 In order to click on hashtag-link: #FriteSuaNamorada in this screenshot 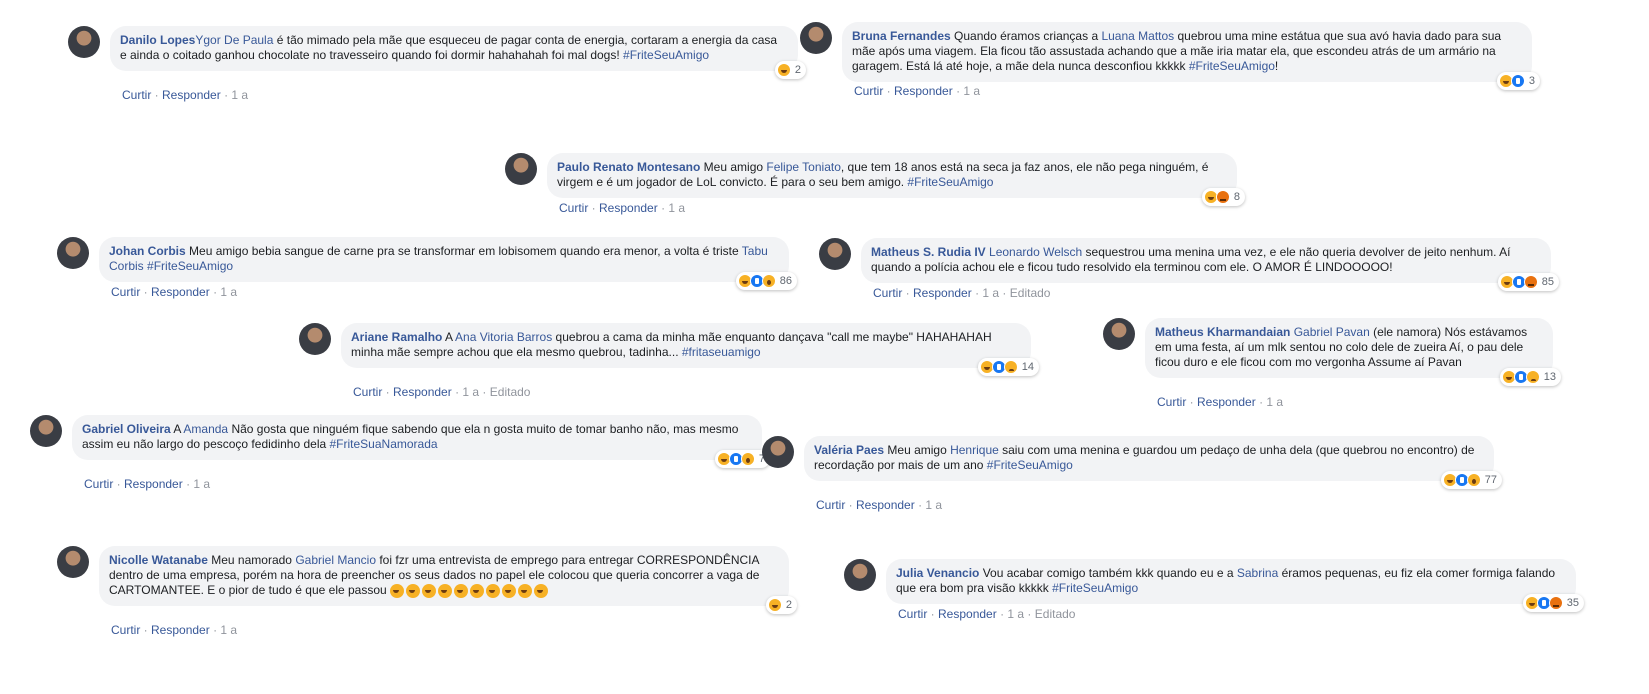, I will do `click(384, 444)`.